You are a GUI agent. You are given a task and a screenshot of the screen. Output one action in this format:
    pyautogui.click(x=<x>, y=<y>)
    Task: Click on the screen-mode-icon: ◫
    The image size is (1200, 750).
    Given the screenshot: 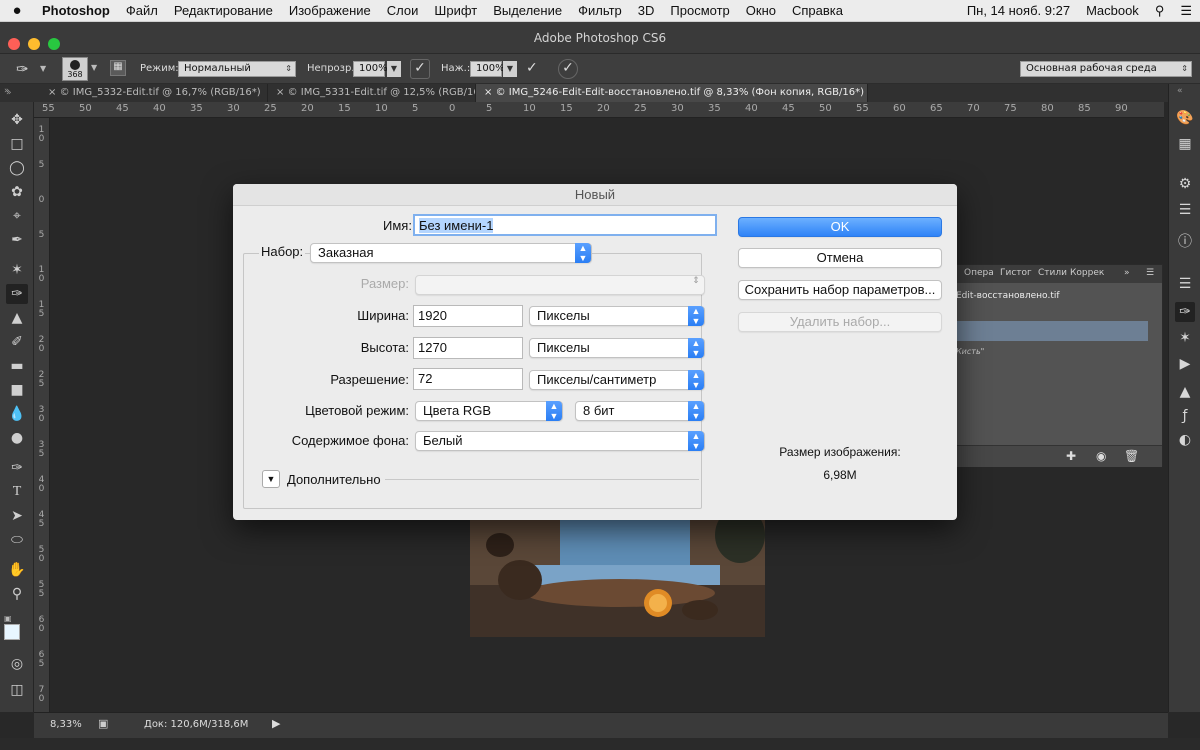 What is the action you would take?
    pyautogui.click(x=17, y=690)
    